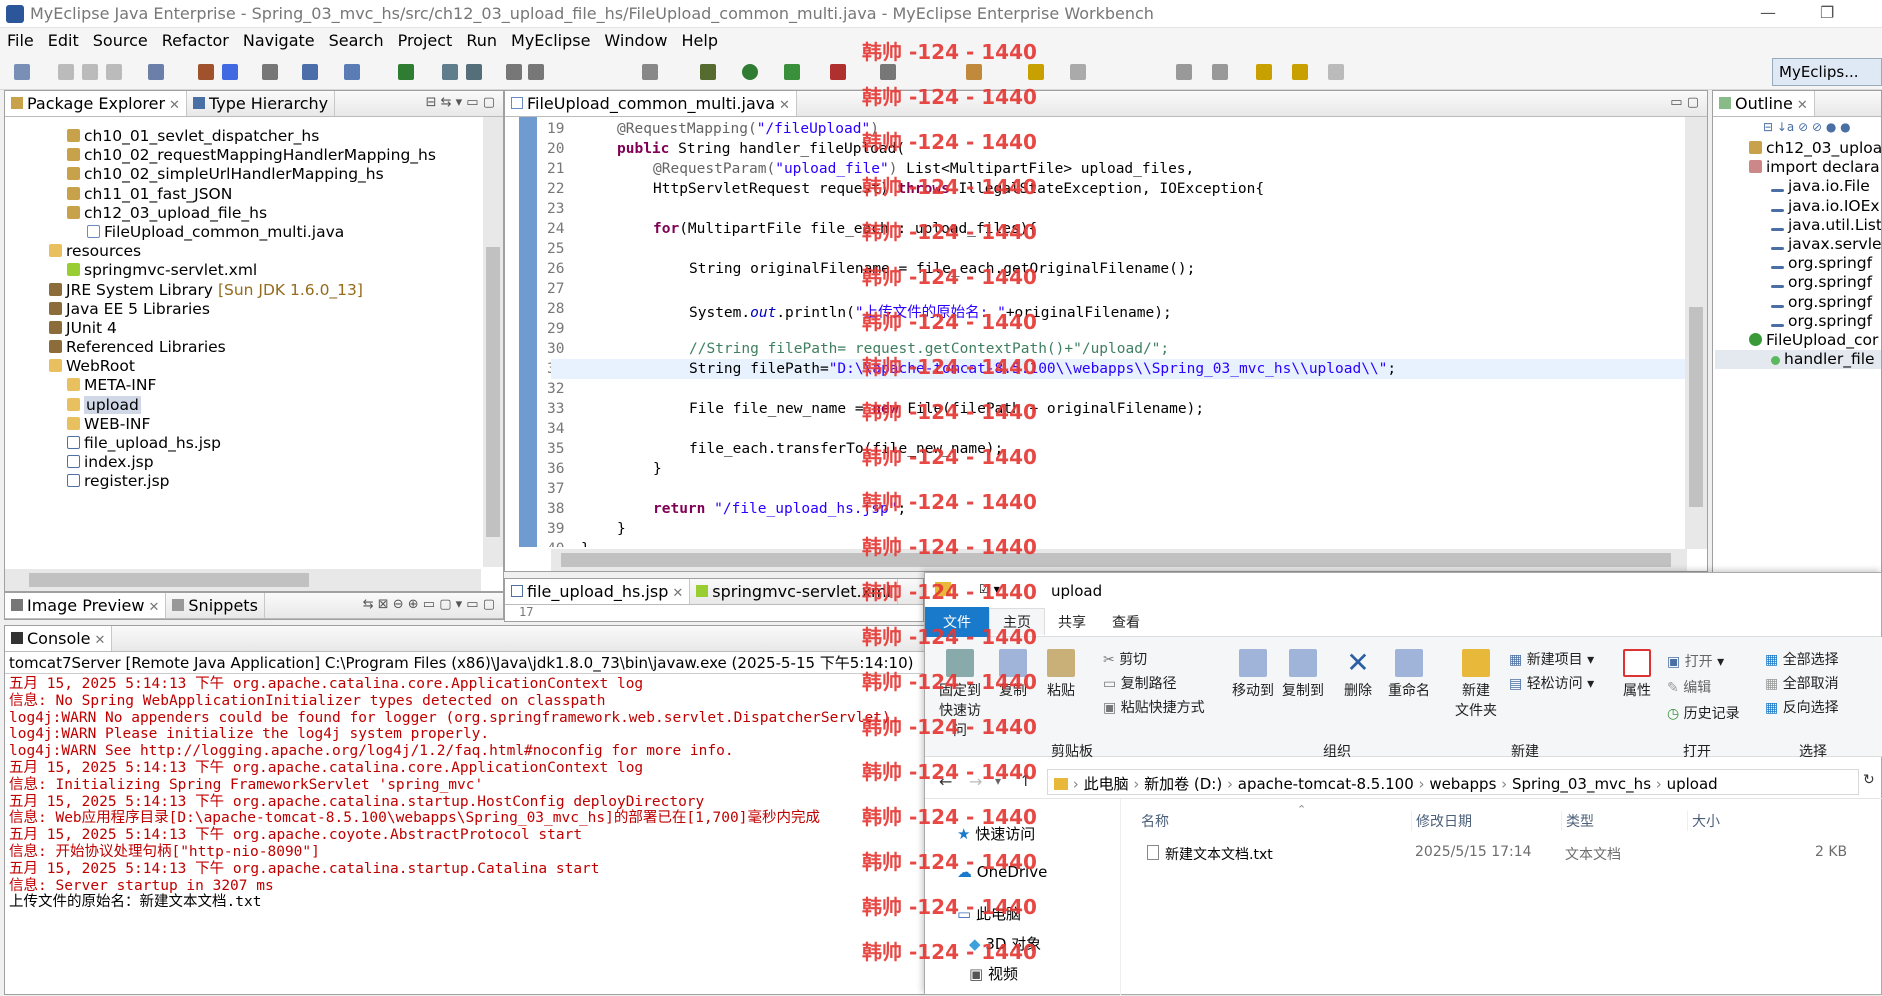 This screenshot has height=996, width=1882. Describe the element at coordinates (243, 309) in the screenshot. I see `tree-item: Java EE 5 Libraries` at that location.